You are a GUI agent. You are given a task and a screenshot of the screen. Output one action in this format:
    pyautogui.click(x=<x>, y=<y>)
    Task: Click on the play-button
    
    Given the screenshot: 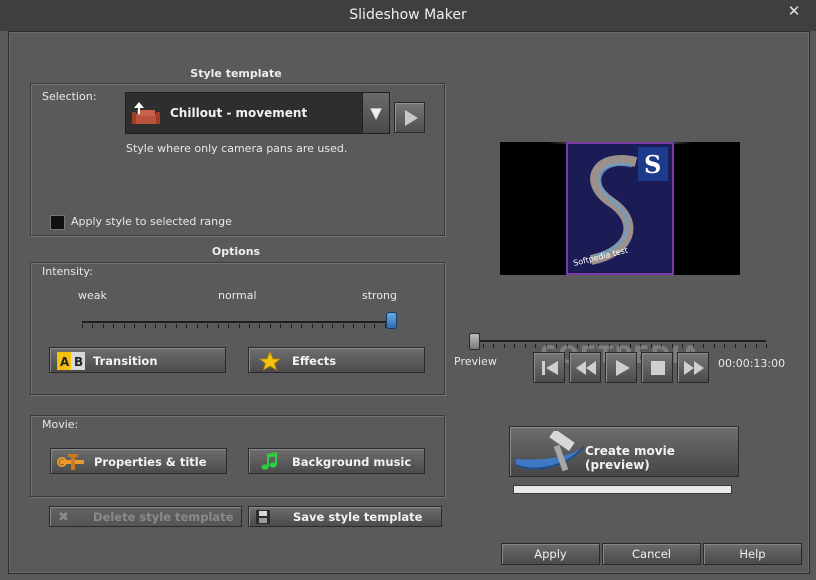 What is the action you would take?
    pyautogui.click(x=621, y=367)
    